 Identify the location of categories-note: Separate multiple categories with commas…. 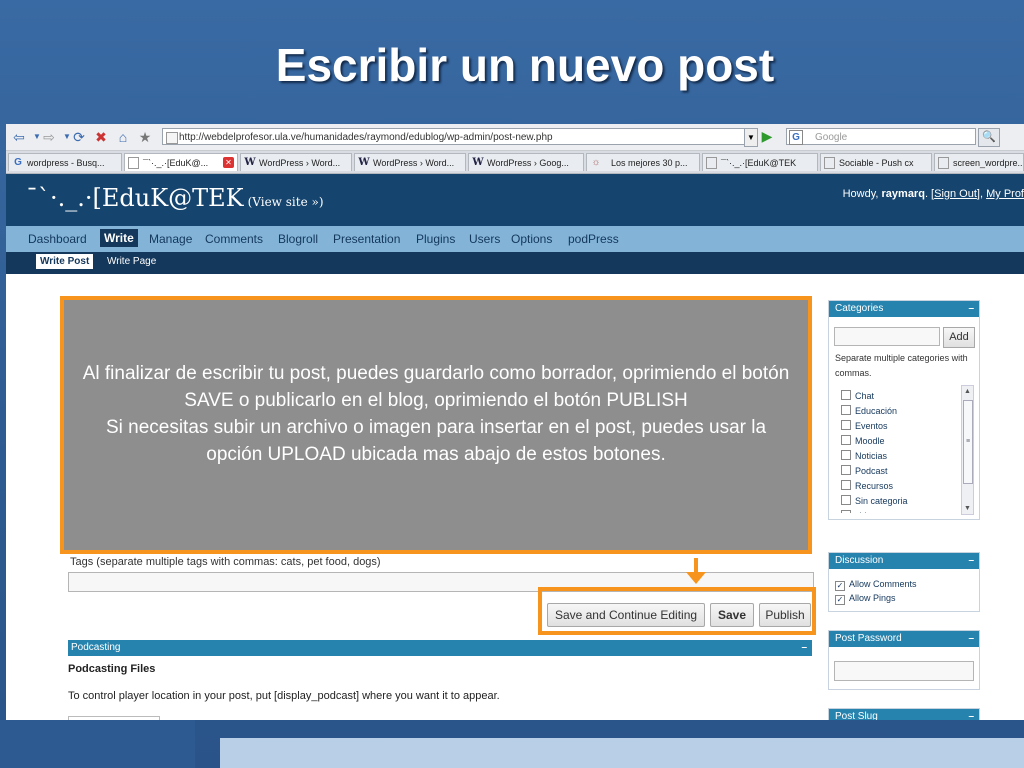
(901, 365).